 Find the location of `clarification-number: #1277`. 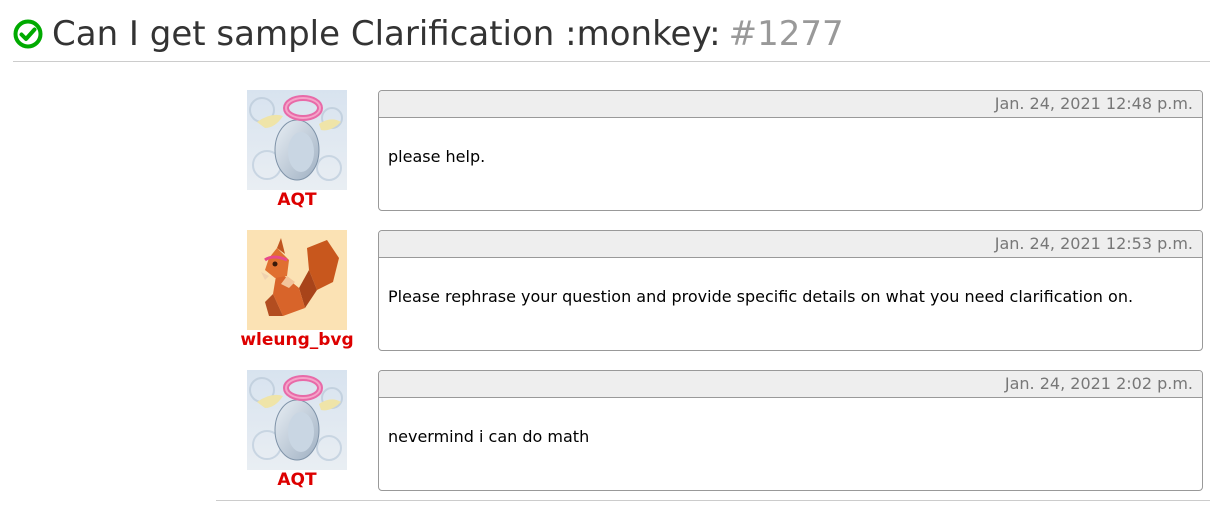

clarification-number: #1277 is located at coordinates (786, 34).